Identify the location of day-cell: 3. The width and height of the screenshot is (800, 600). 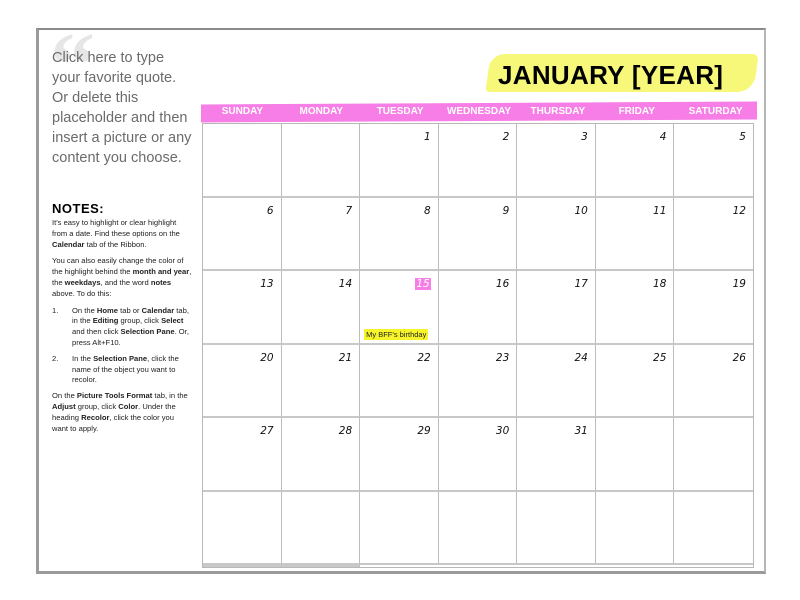
(556, 161).